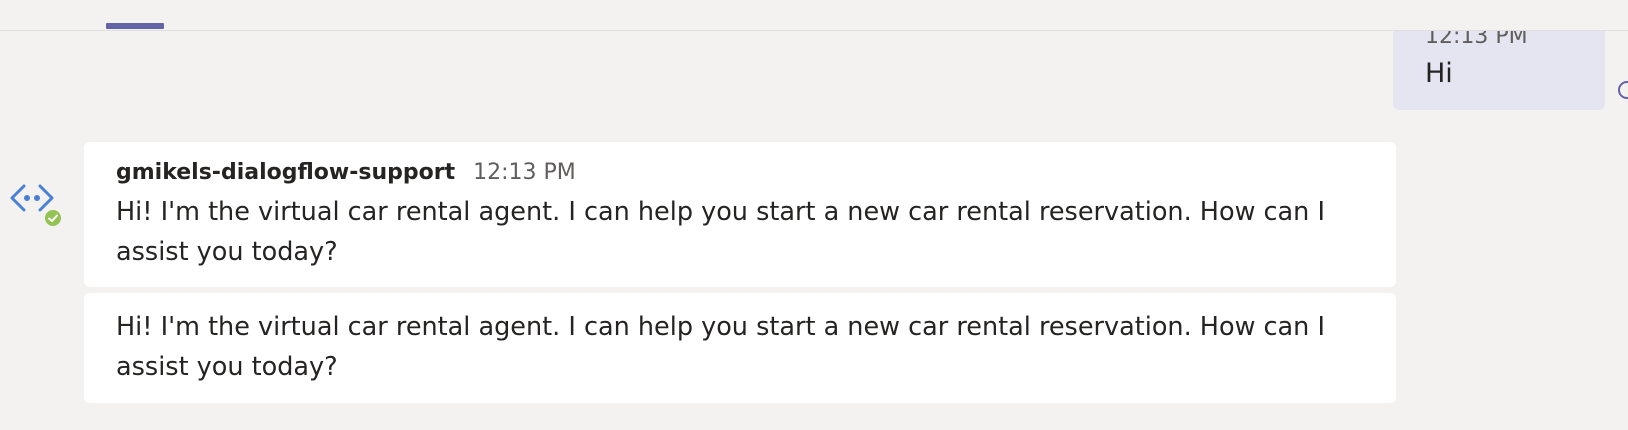 This screenshot has height=430, width=1628. I want to click on self-message-text: Hi, so click(1439, 73).